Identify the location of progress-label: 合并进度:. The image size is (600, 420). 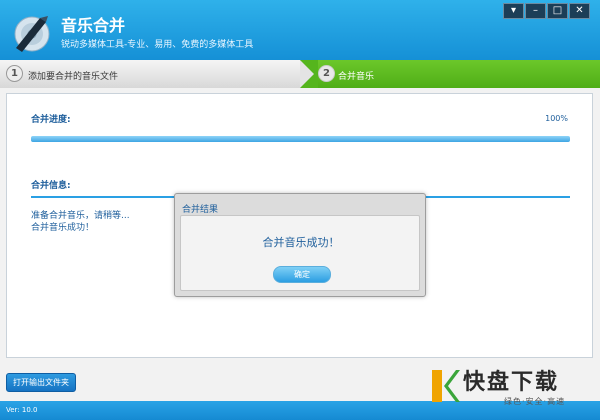
(51, 120).